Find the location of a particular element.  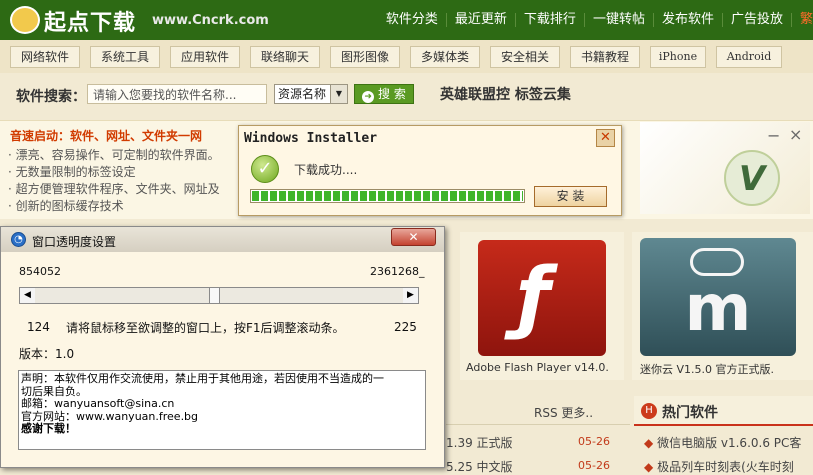

hot-software-title: 热门软件 is located at coordinates (690, 413).